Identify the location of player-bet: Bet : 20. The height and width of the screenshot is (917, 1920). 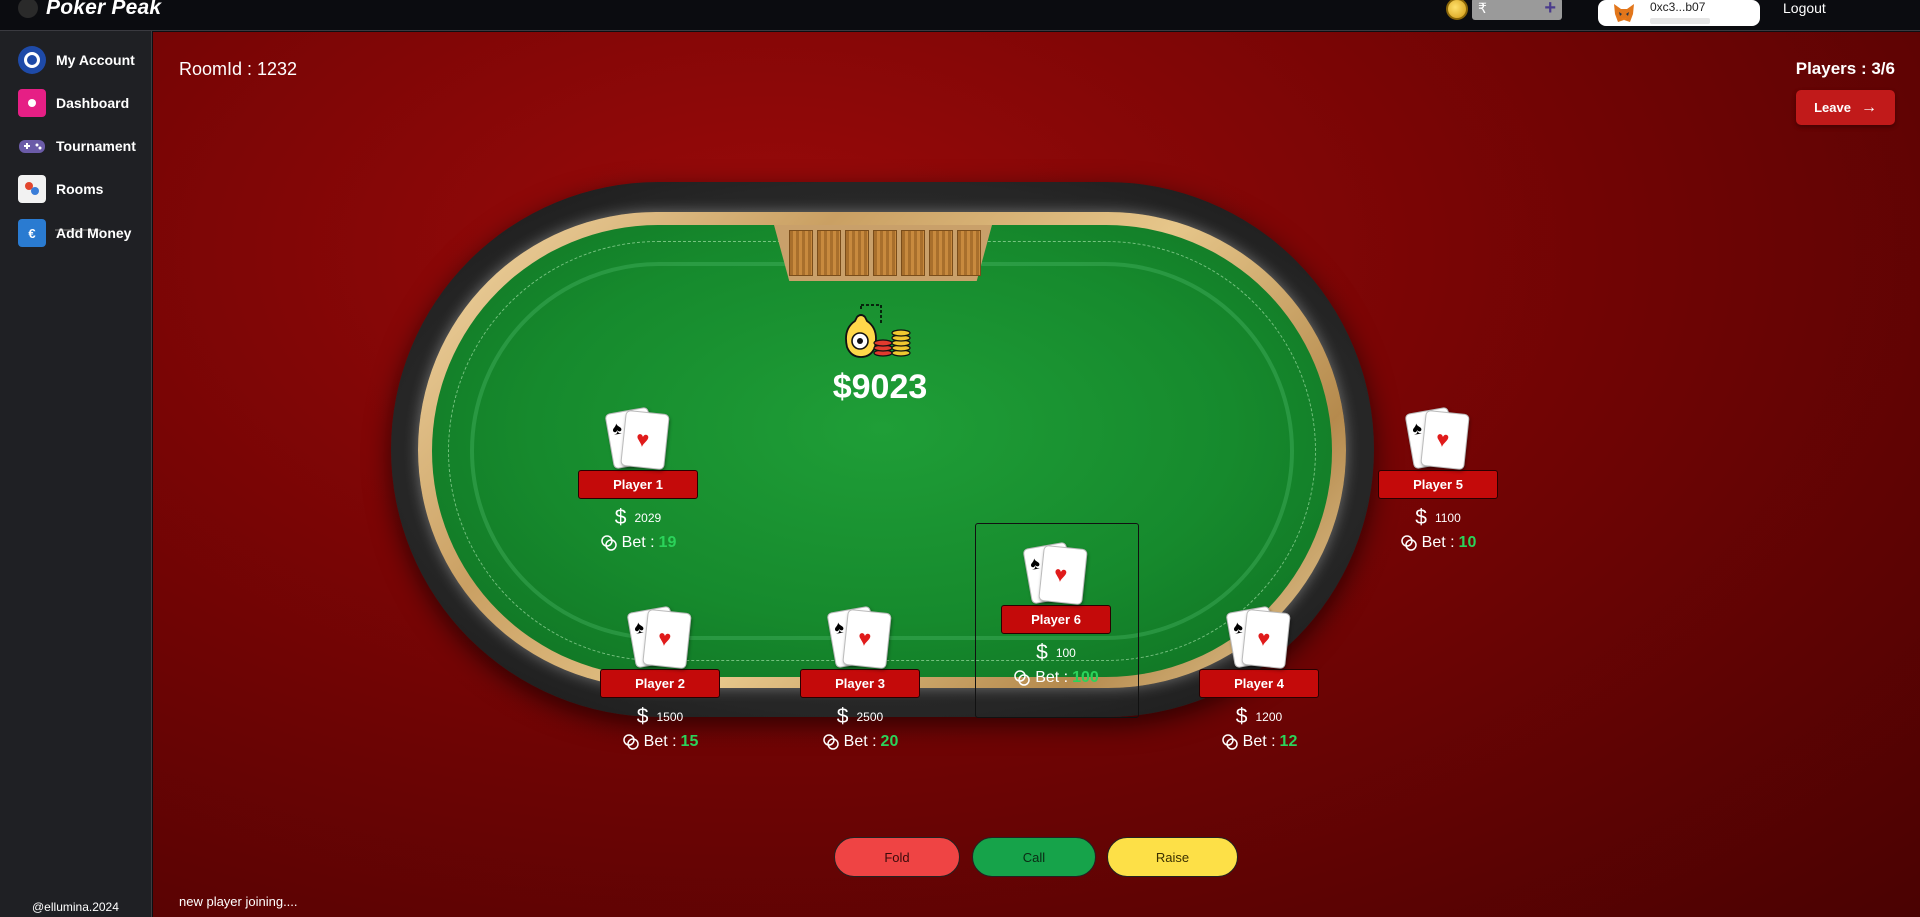
(860, 742).